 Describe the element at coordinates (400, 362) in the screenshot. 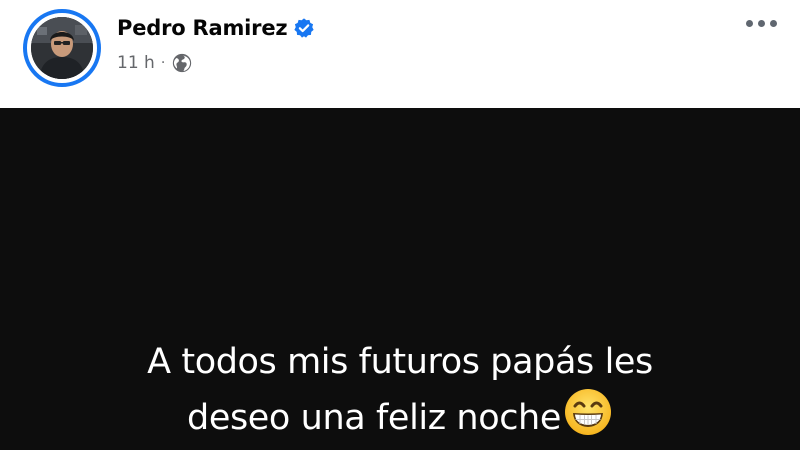

I see `post-text-line-1: A todos mis futuros papás les` at that location.